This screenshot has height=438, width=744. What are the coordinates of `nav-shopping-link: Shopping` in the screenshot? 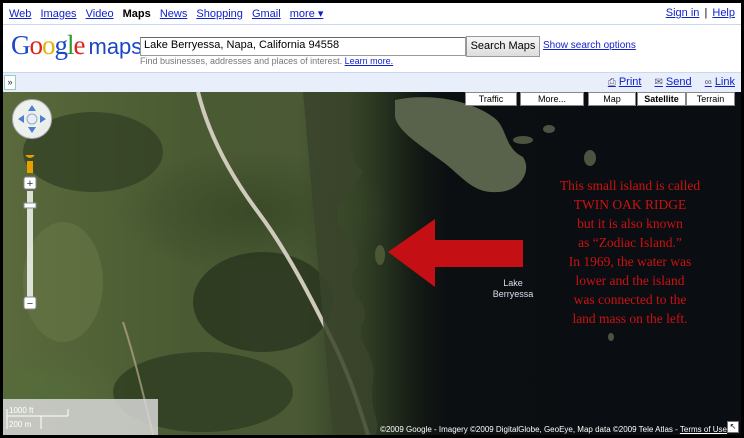 It's located at (219, 14).